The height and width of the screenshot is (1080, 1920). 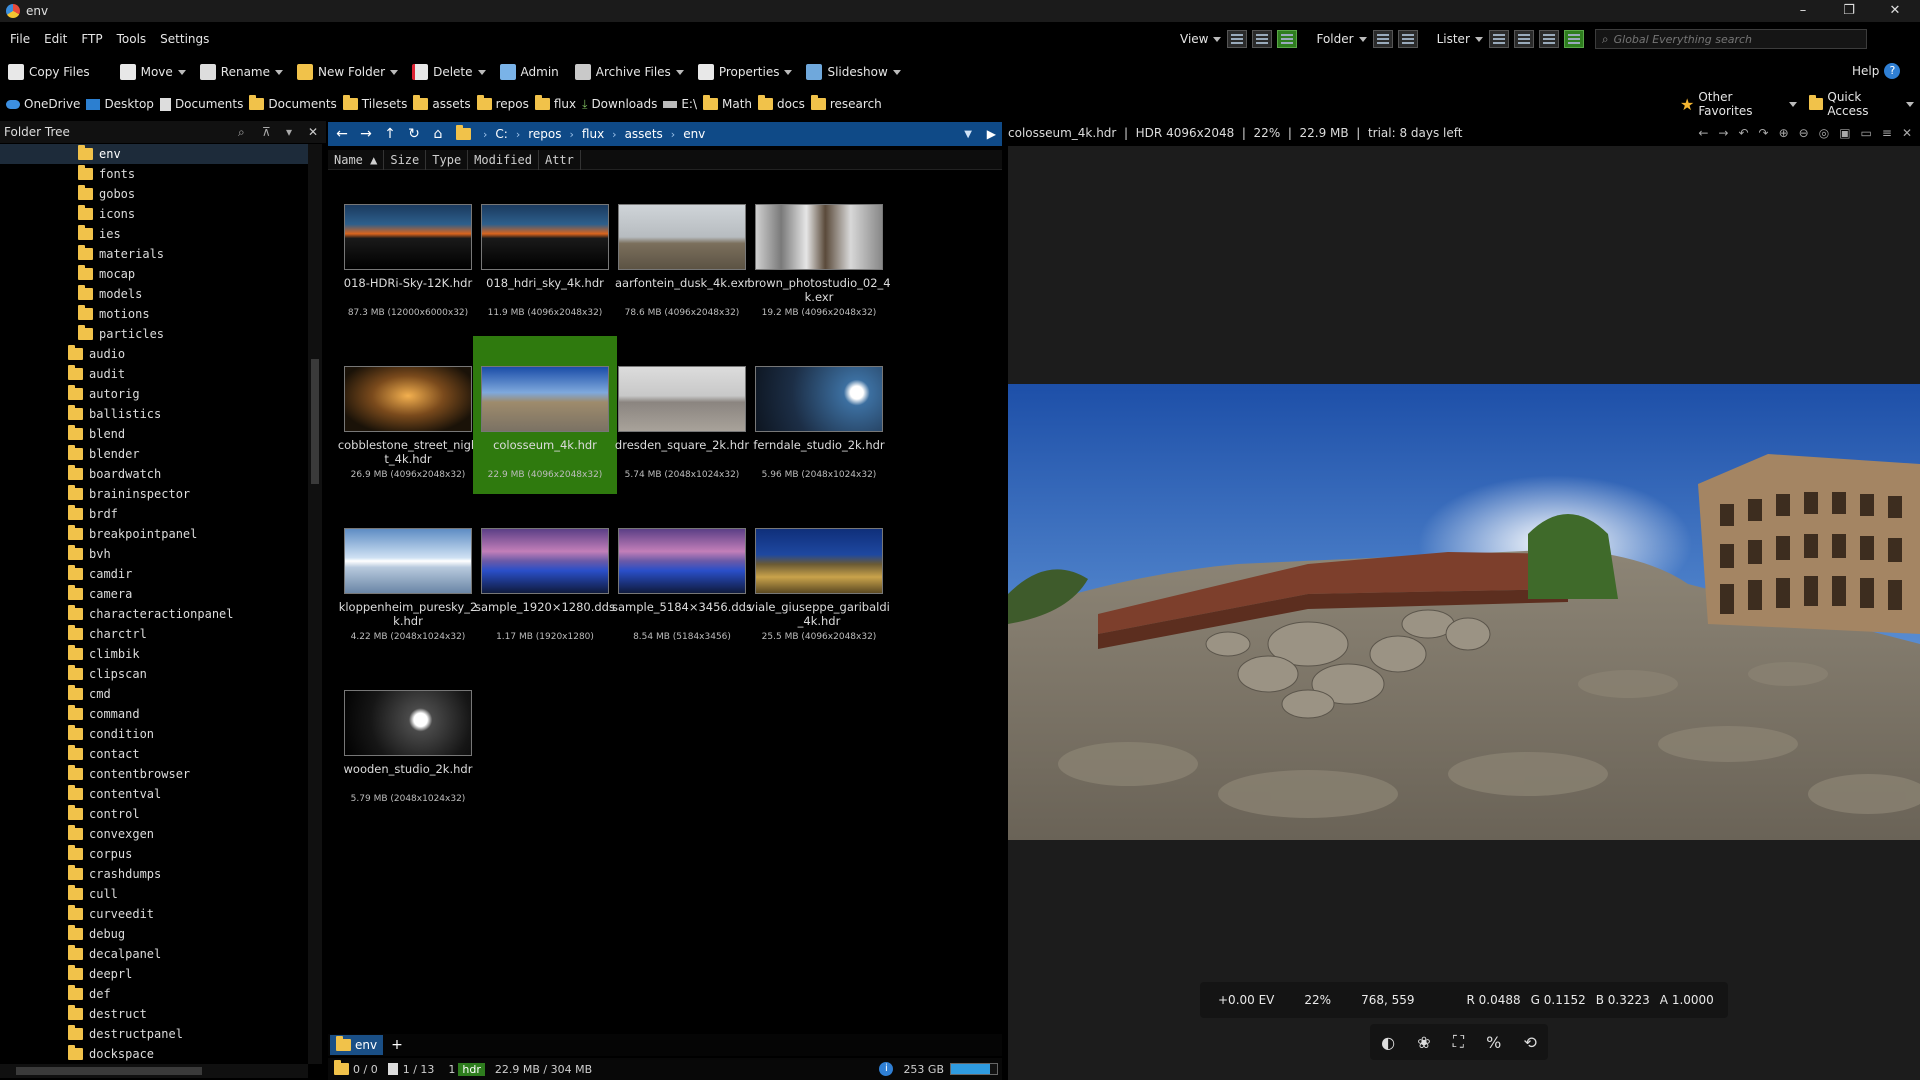 I want to click on tree-item: camera, so click(x=154, y=594).